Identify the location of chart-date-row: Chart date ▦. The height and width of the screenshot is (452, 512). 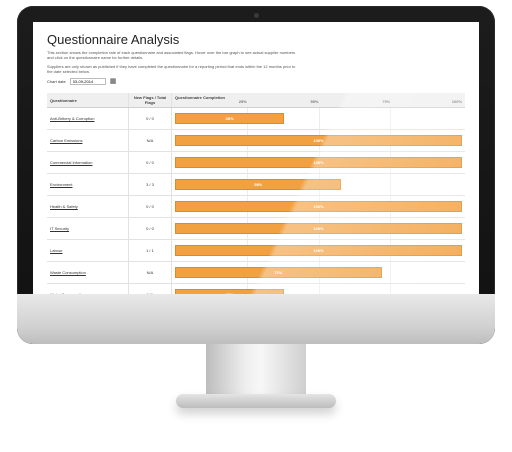
(256, 81).